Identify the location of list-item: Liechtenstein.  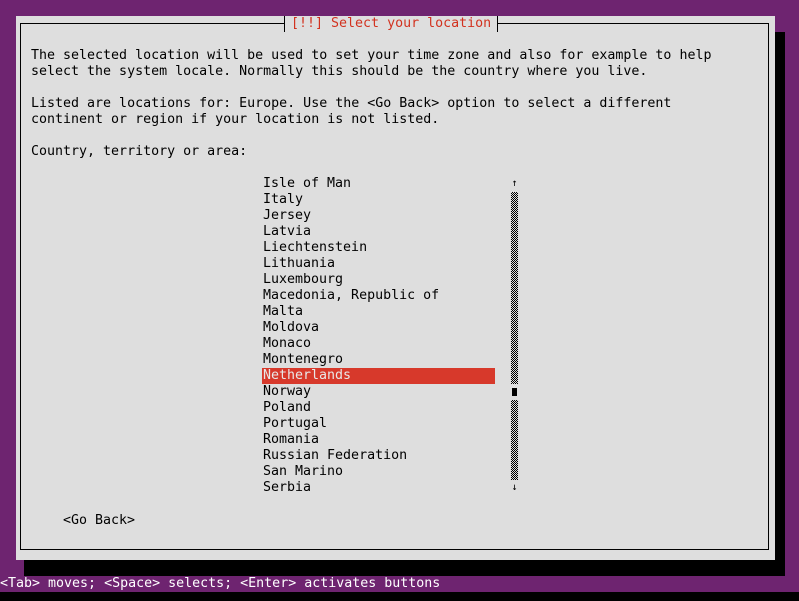
(378, 248).